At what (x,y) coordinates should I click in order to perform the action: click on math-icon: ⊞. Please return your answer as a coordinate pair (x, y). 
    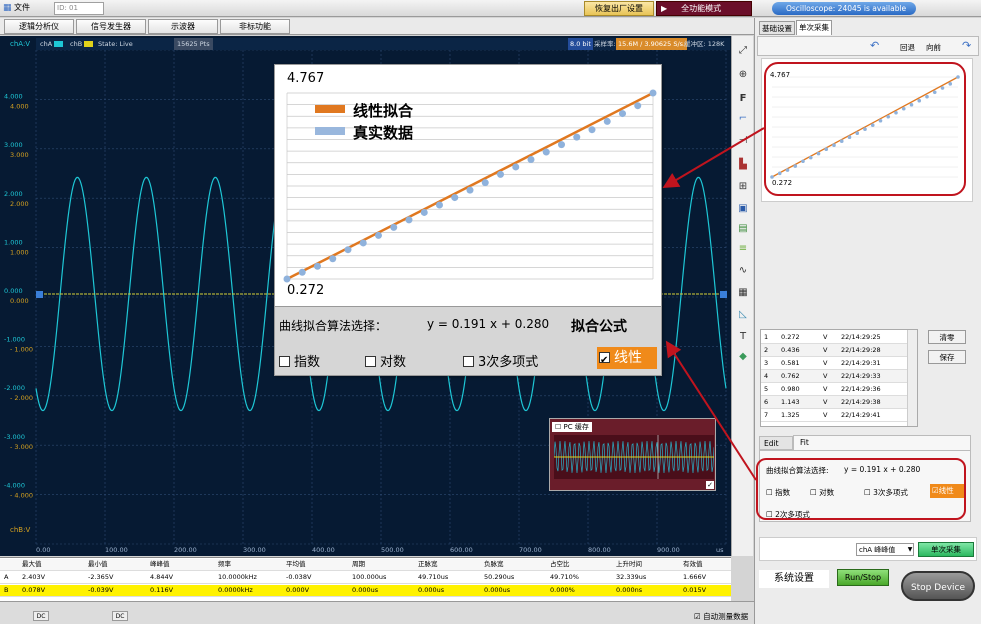
    Looking at the image, I should click on (743, 187).